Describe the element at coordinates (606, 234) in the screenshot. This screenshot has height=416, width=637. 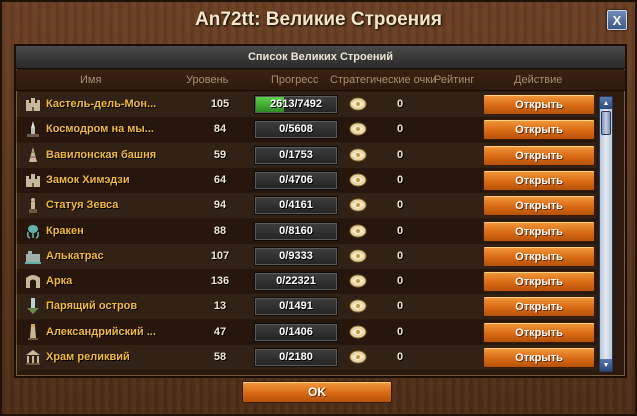
I see `list-scrollbar: ▲ ▼` at that location.